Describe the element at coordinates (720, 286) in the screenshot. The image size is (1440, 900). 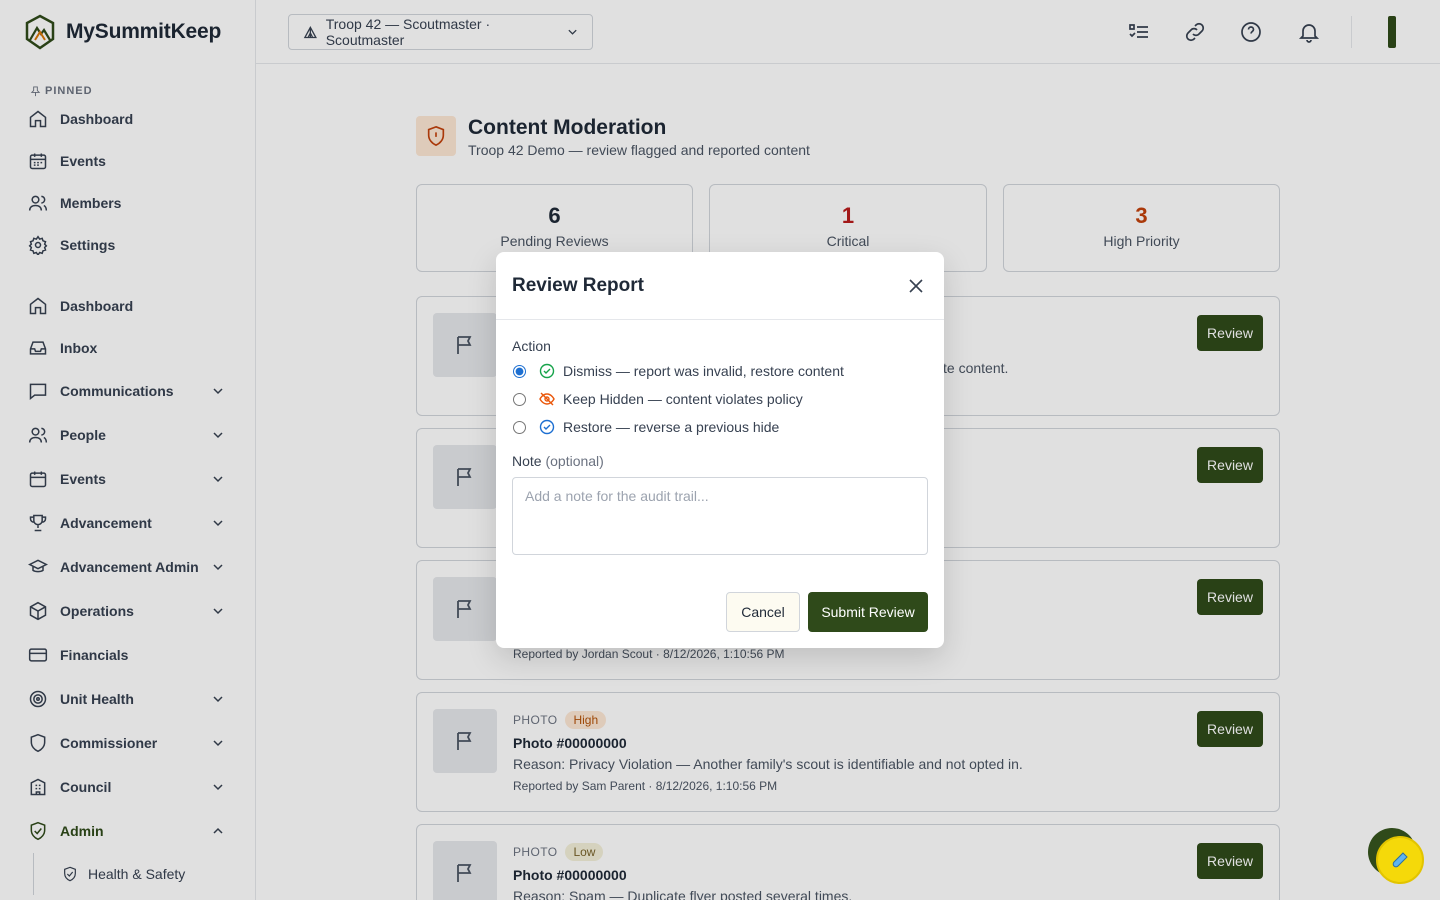
I see `modal-header: Review Report` at that location.